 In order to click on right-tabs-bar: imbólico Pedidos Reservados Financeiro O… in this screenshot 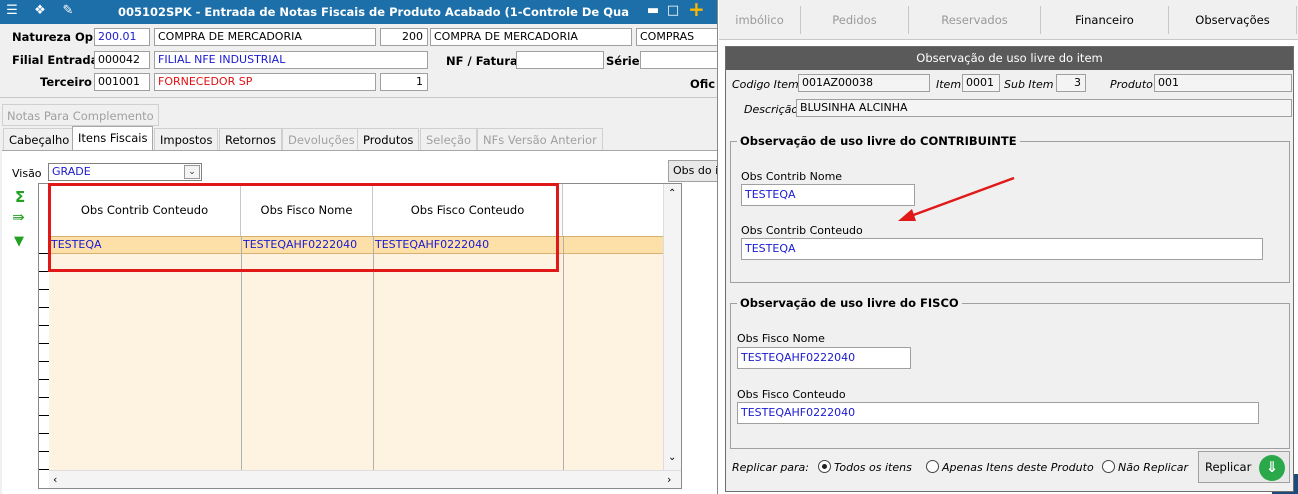, I will do `click(1008, 20)`.